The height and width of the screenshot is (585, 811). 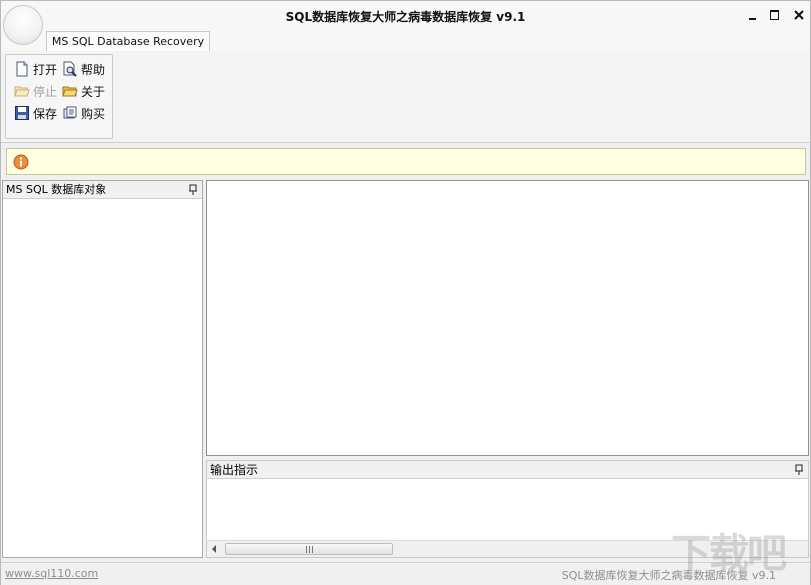 I want to click on window-title: SQL数据库恢复大师之病毒数据库恢复 v9.1, so click(x=405, y=17).